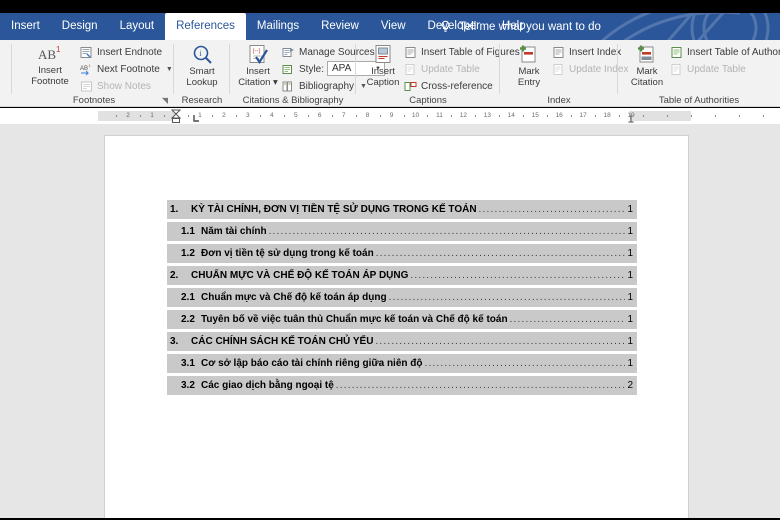 This screenshot has height=520, width=780. I want to click on insert-endnote-label: Insert Endnote, so click(130, 52).